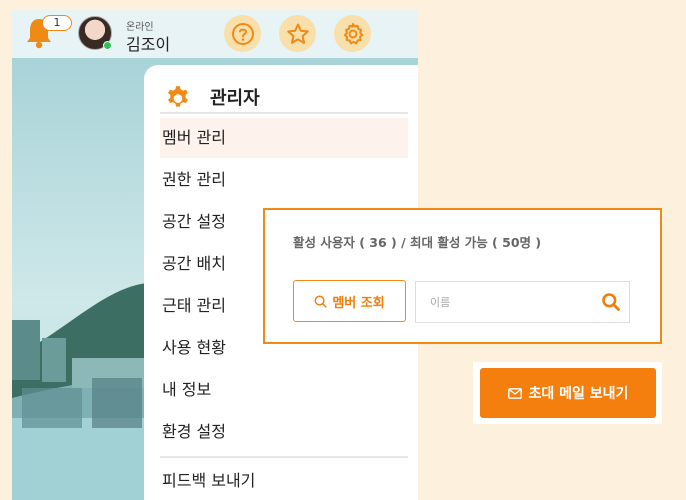  What do you see at coordinates (358, 303) in the screenshot?
I see `member-search-button-label: 멤버 조회` at bounding box center [358, 303].